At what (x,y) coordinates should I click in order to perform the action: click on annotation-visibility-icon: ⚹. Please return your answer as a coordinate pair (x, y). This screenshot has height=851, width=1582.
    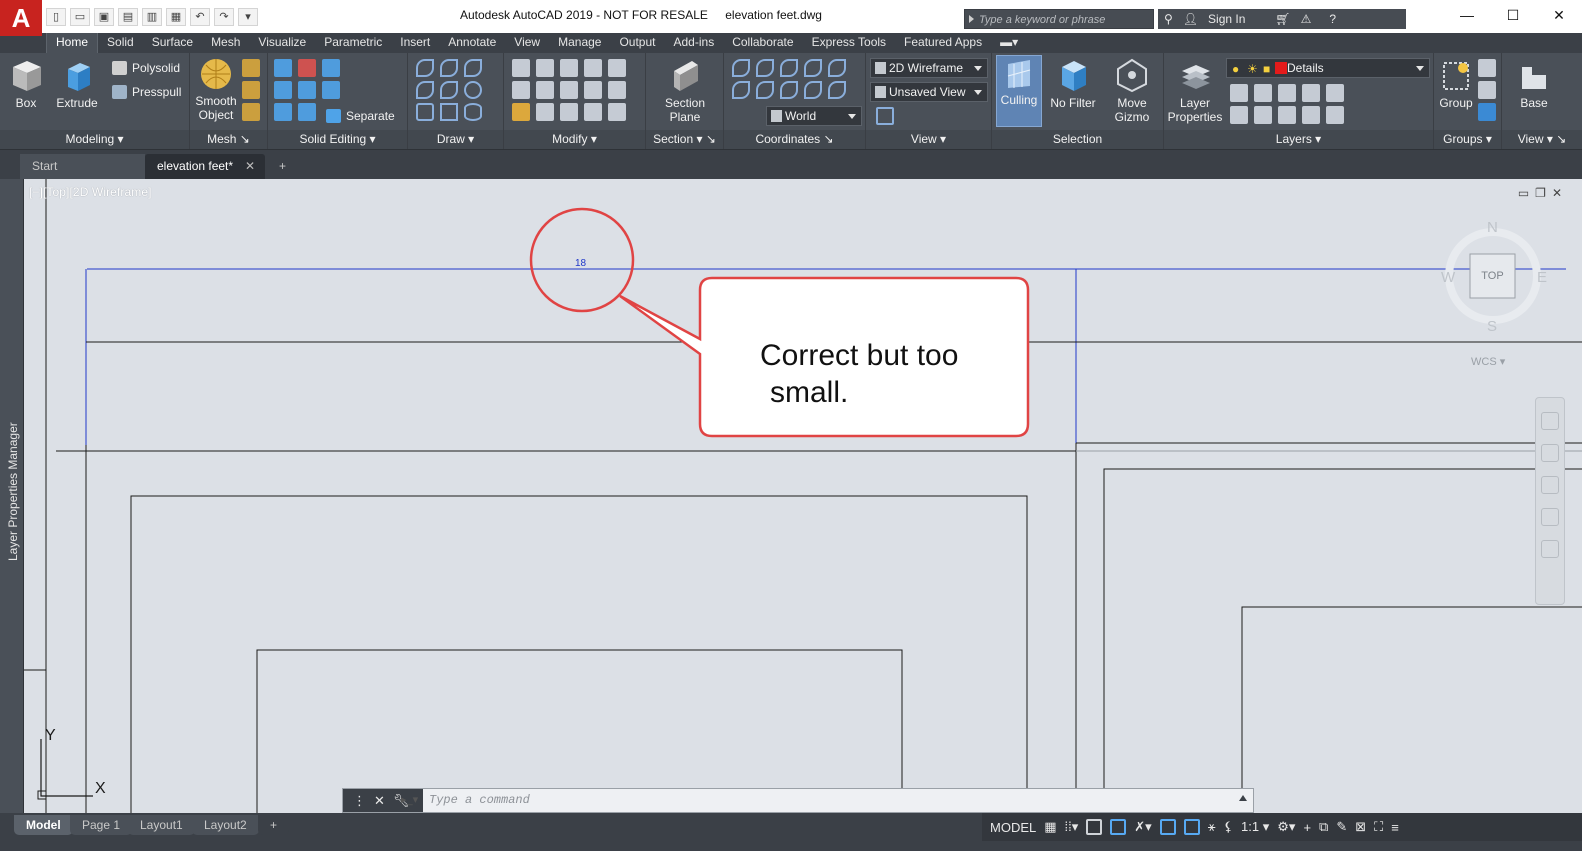
    Looking at the image, I should click on (1212, 827).